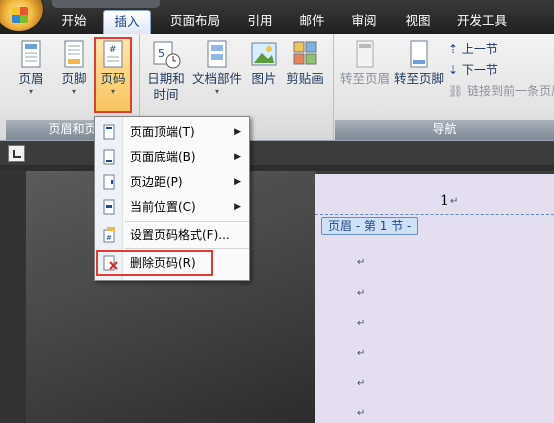 Image resolution: width=554 pixels, height=423 pixels. What do you see at coordinates (166, 94) in the screenshot?
I see `date-time-label-line2: 时间` at bounding box center [166, 94].